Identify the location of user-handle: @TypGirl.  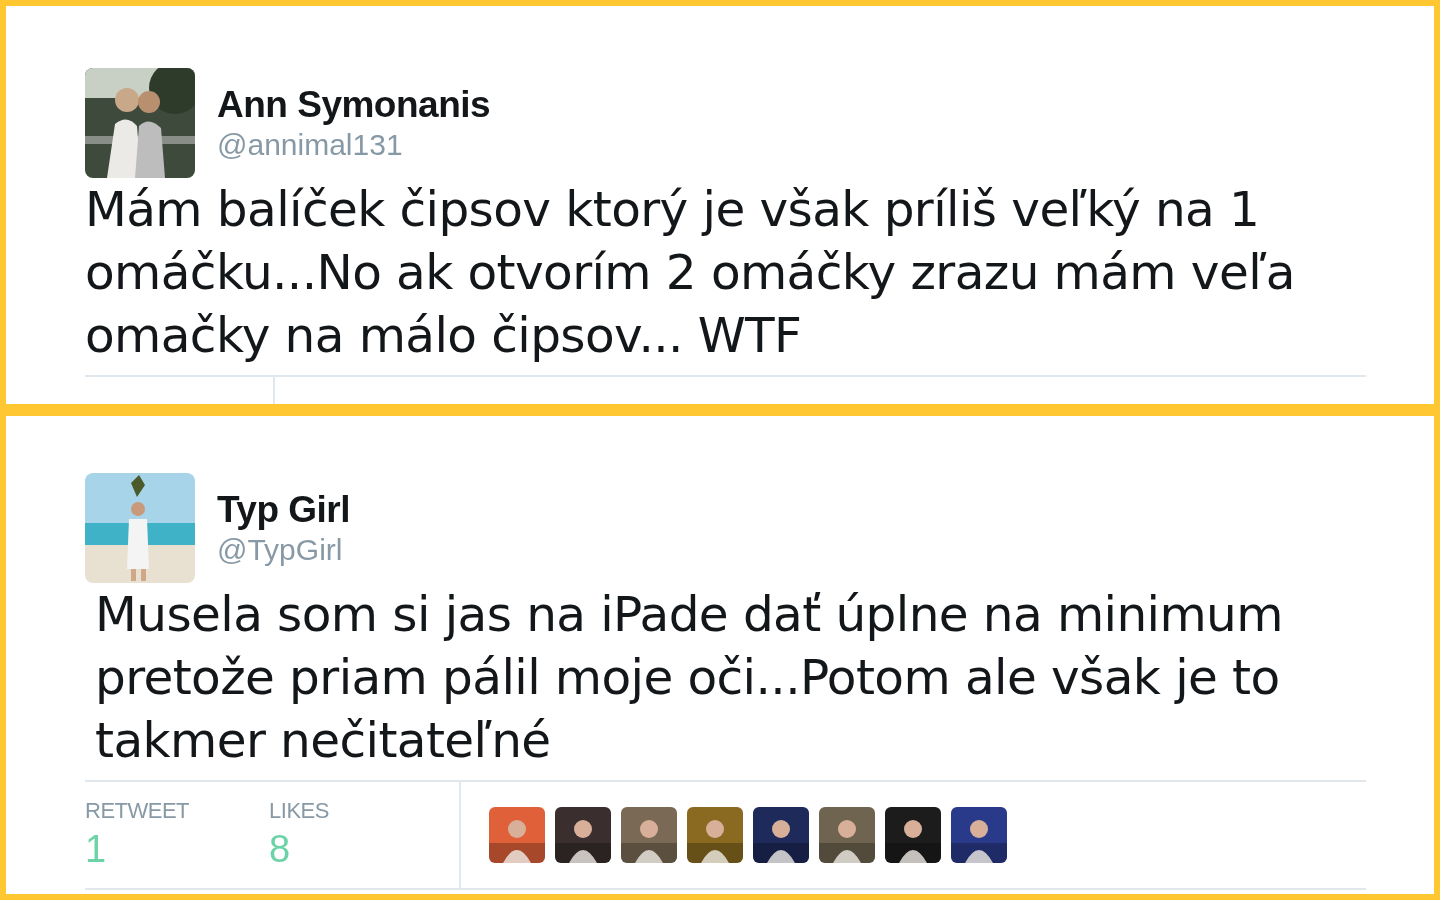
(284, 550).